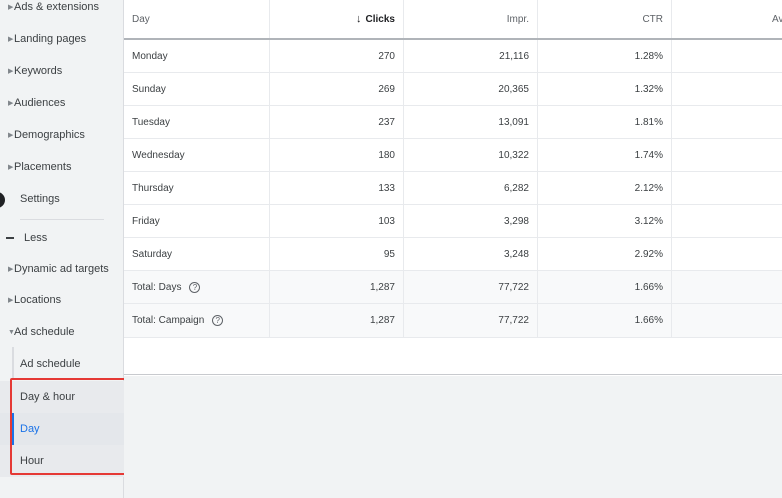 This screenshot has width=782, height=498. Describe the element at coordinates (50, 39) in the screenshot. I see `sidebar-item-label: Landing pages` at that location.